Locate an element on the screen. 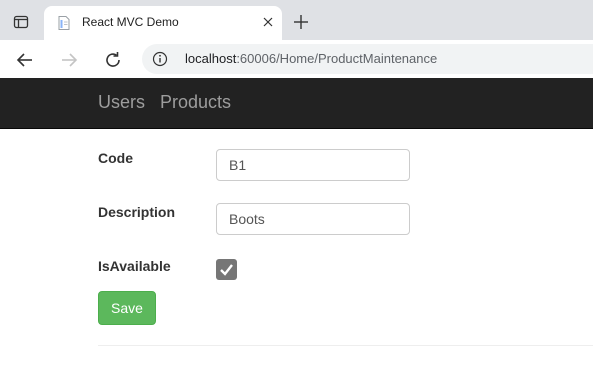  is-available-checkbox is located at coordinates (226, 269).